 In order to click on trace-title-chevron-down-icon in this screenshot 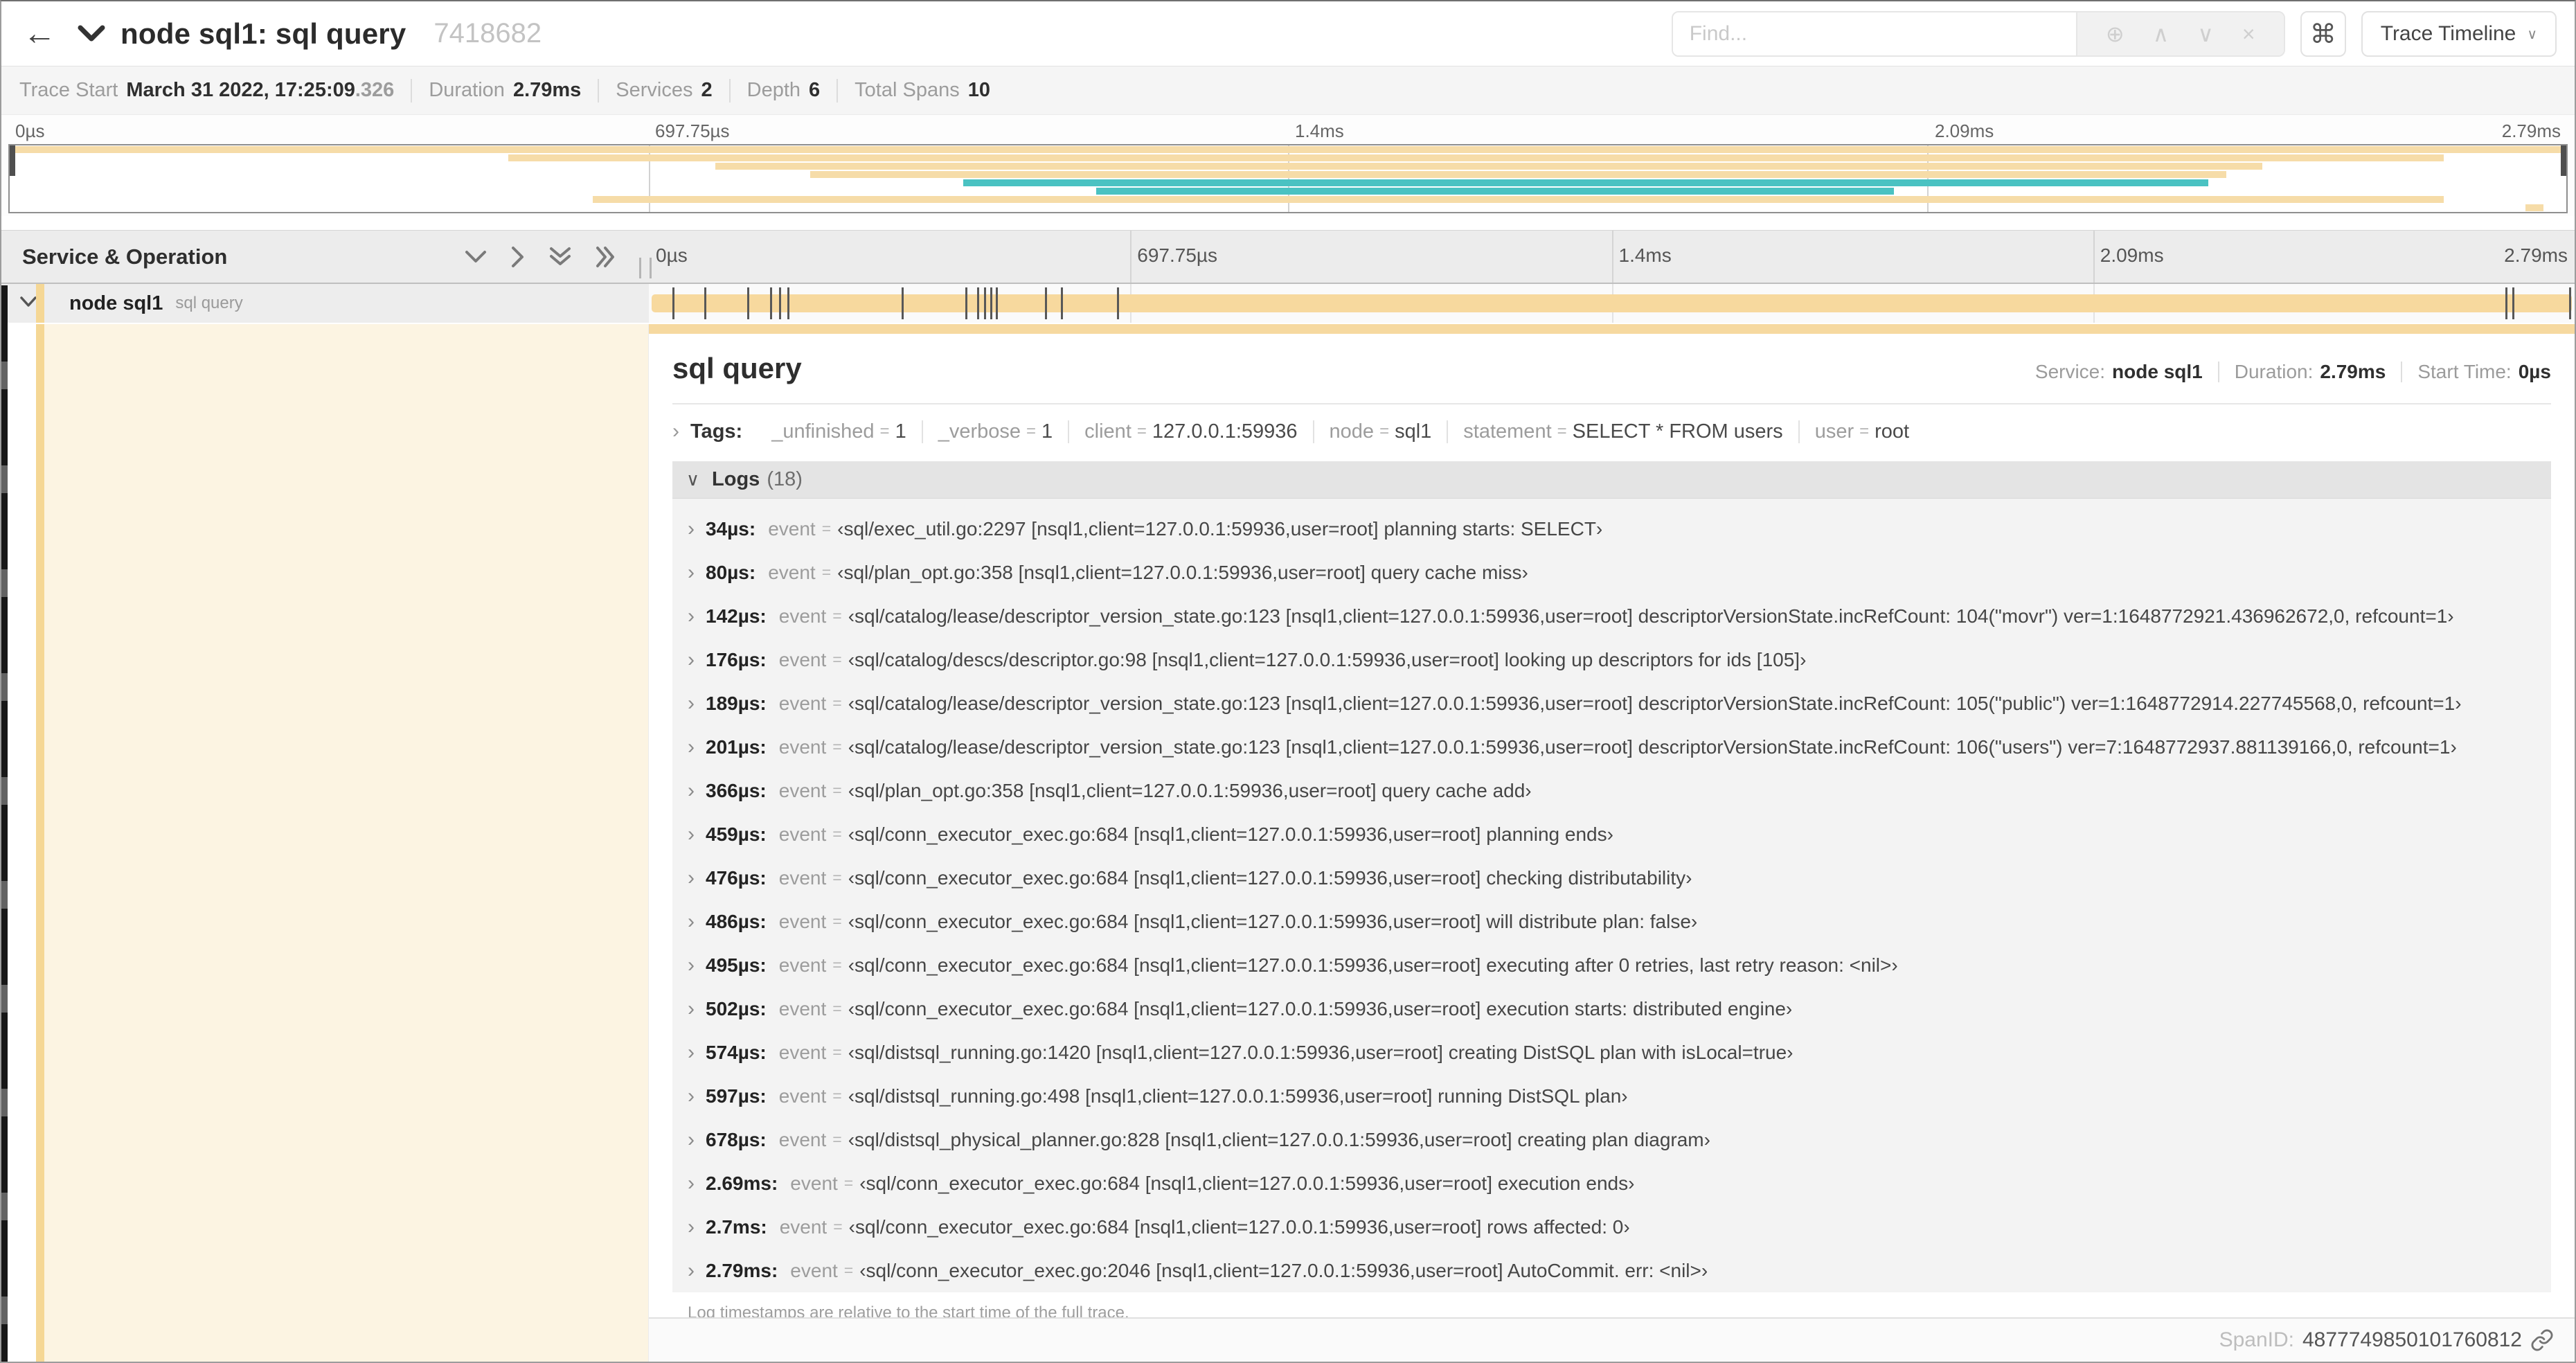, I will do `click(91, 34)`.